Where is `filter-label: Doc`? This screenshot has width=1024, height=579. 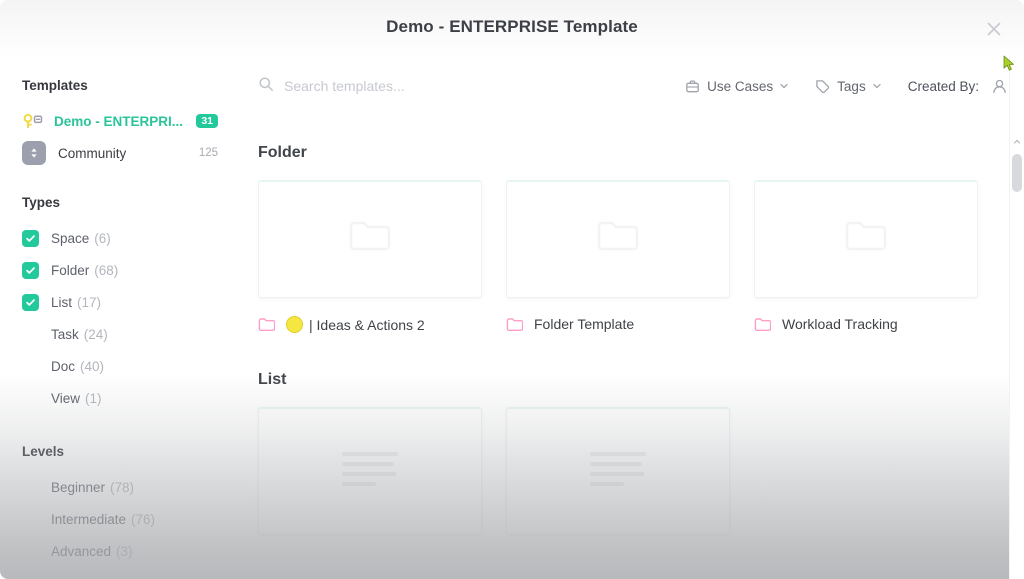 filter-label: Doc is located at coordinates (63, 366).